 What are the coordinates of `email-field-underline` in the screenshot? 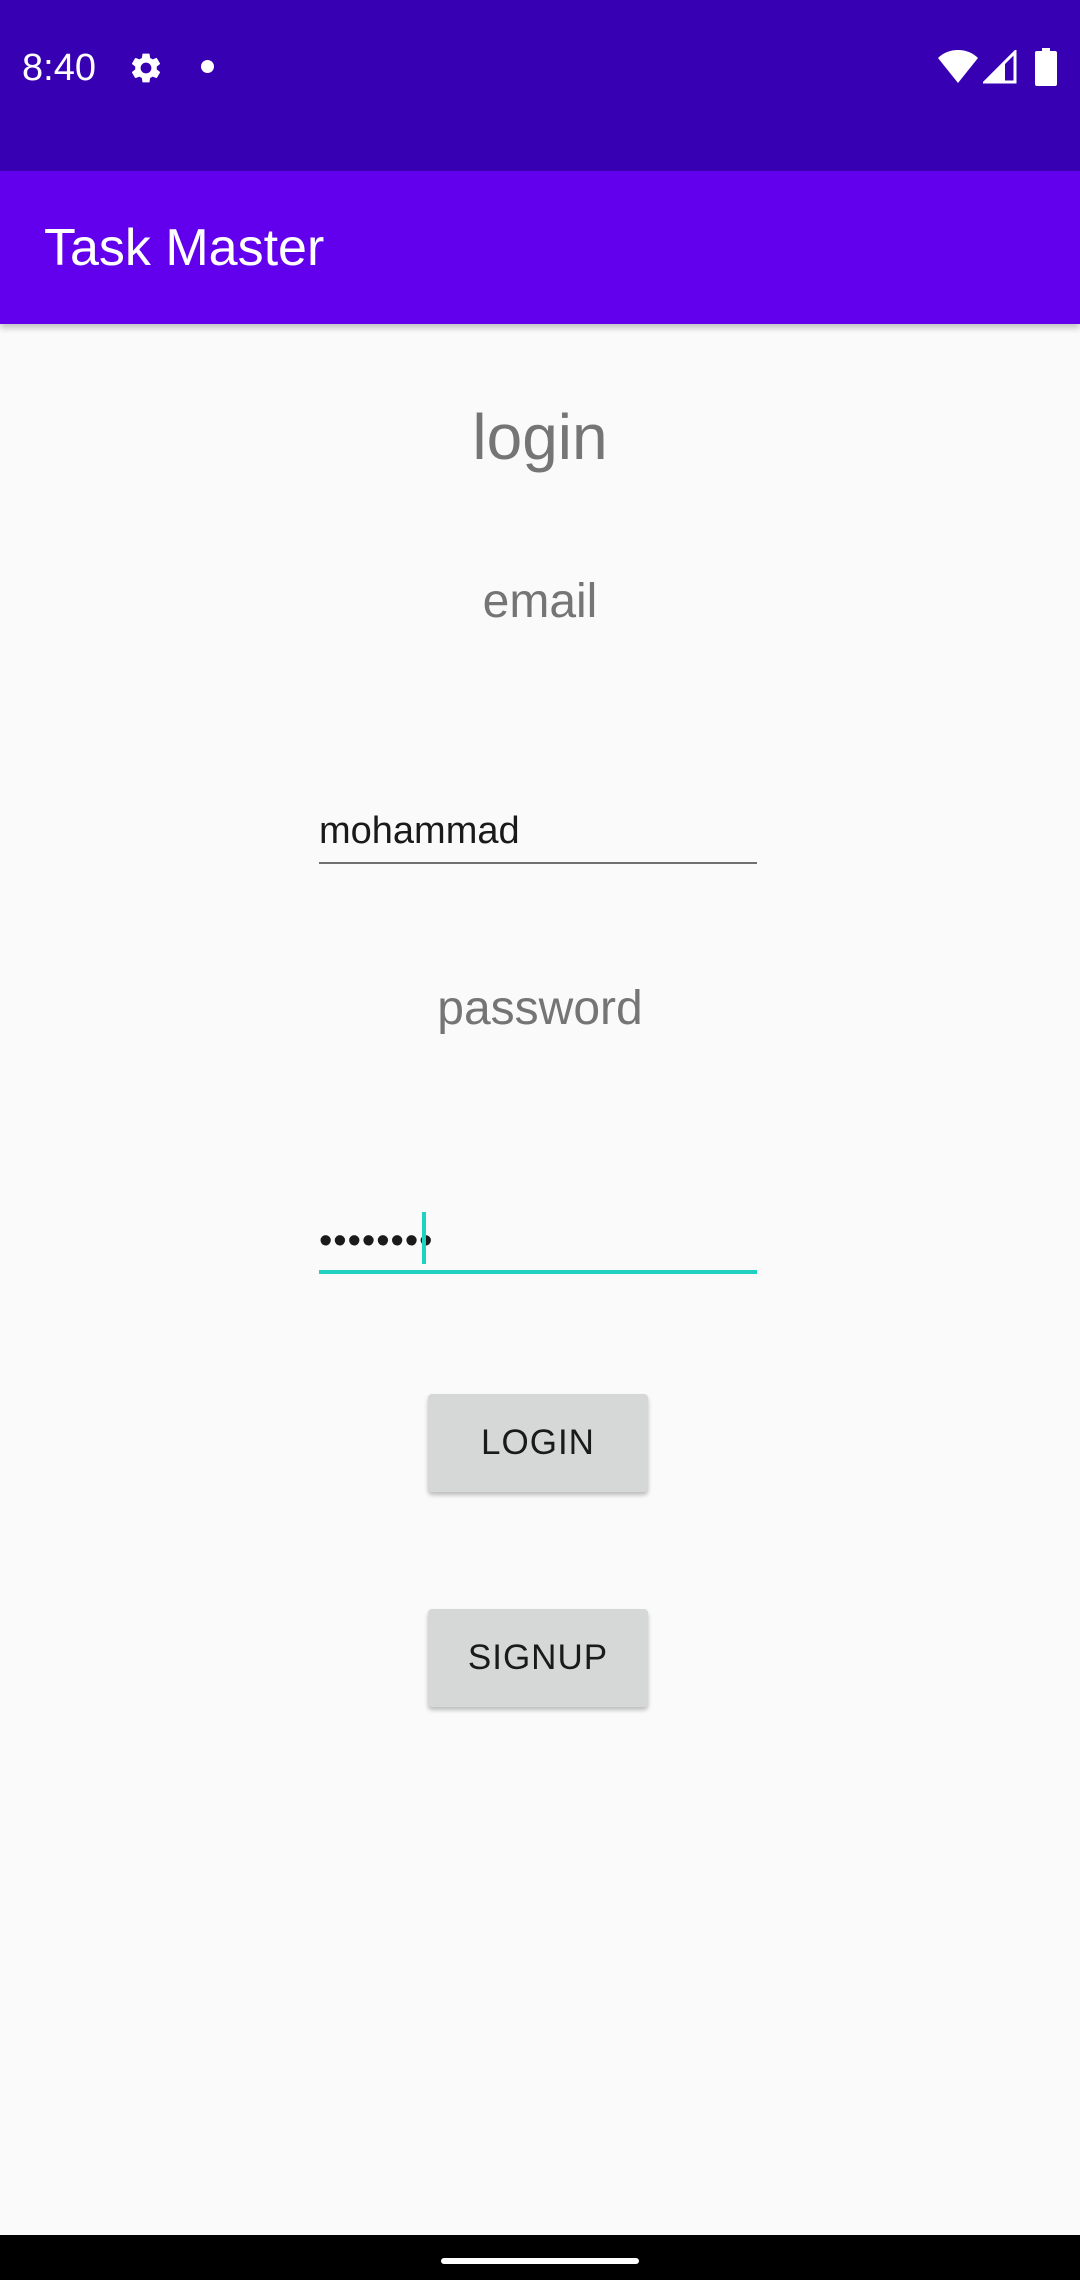 It's located at (538, 863).